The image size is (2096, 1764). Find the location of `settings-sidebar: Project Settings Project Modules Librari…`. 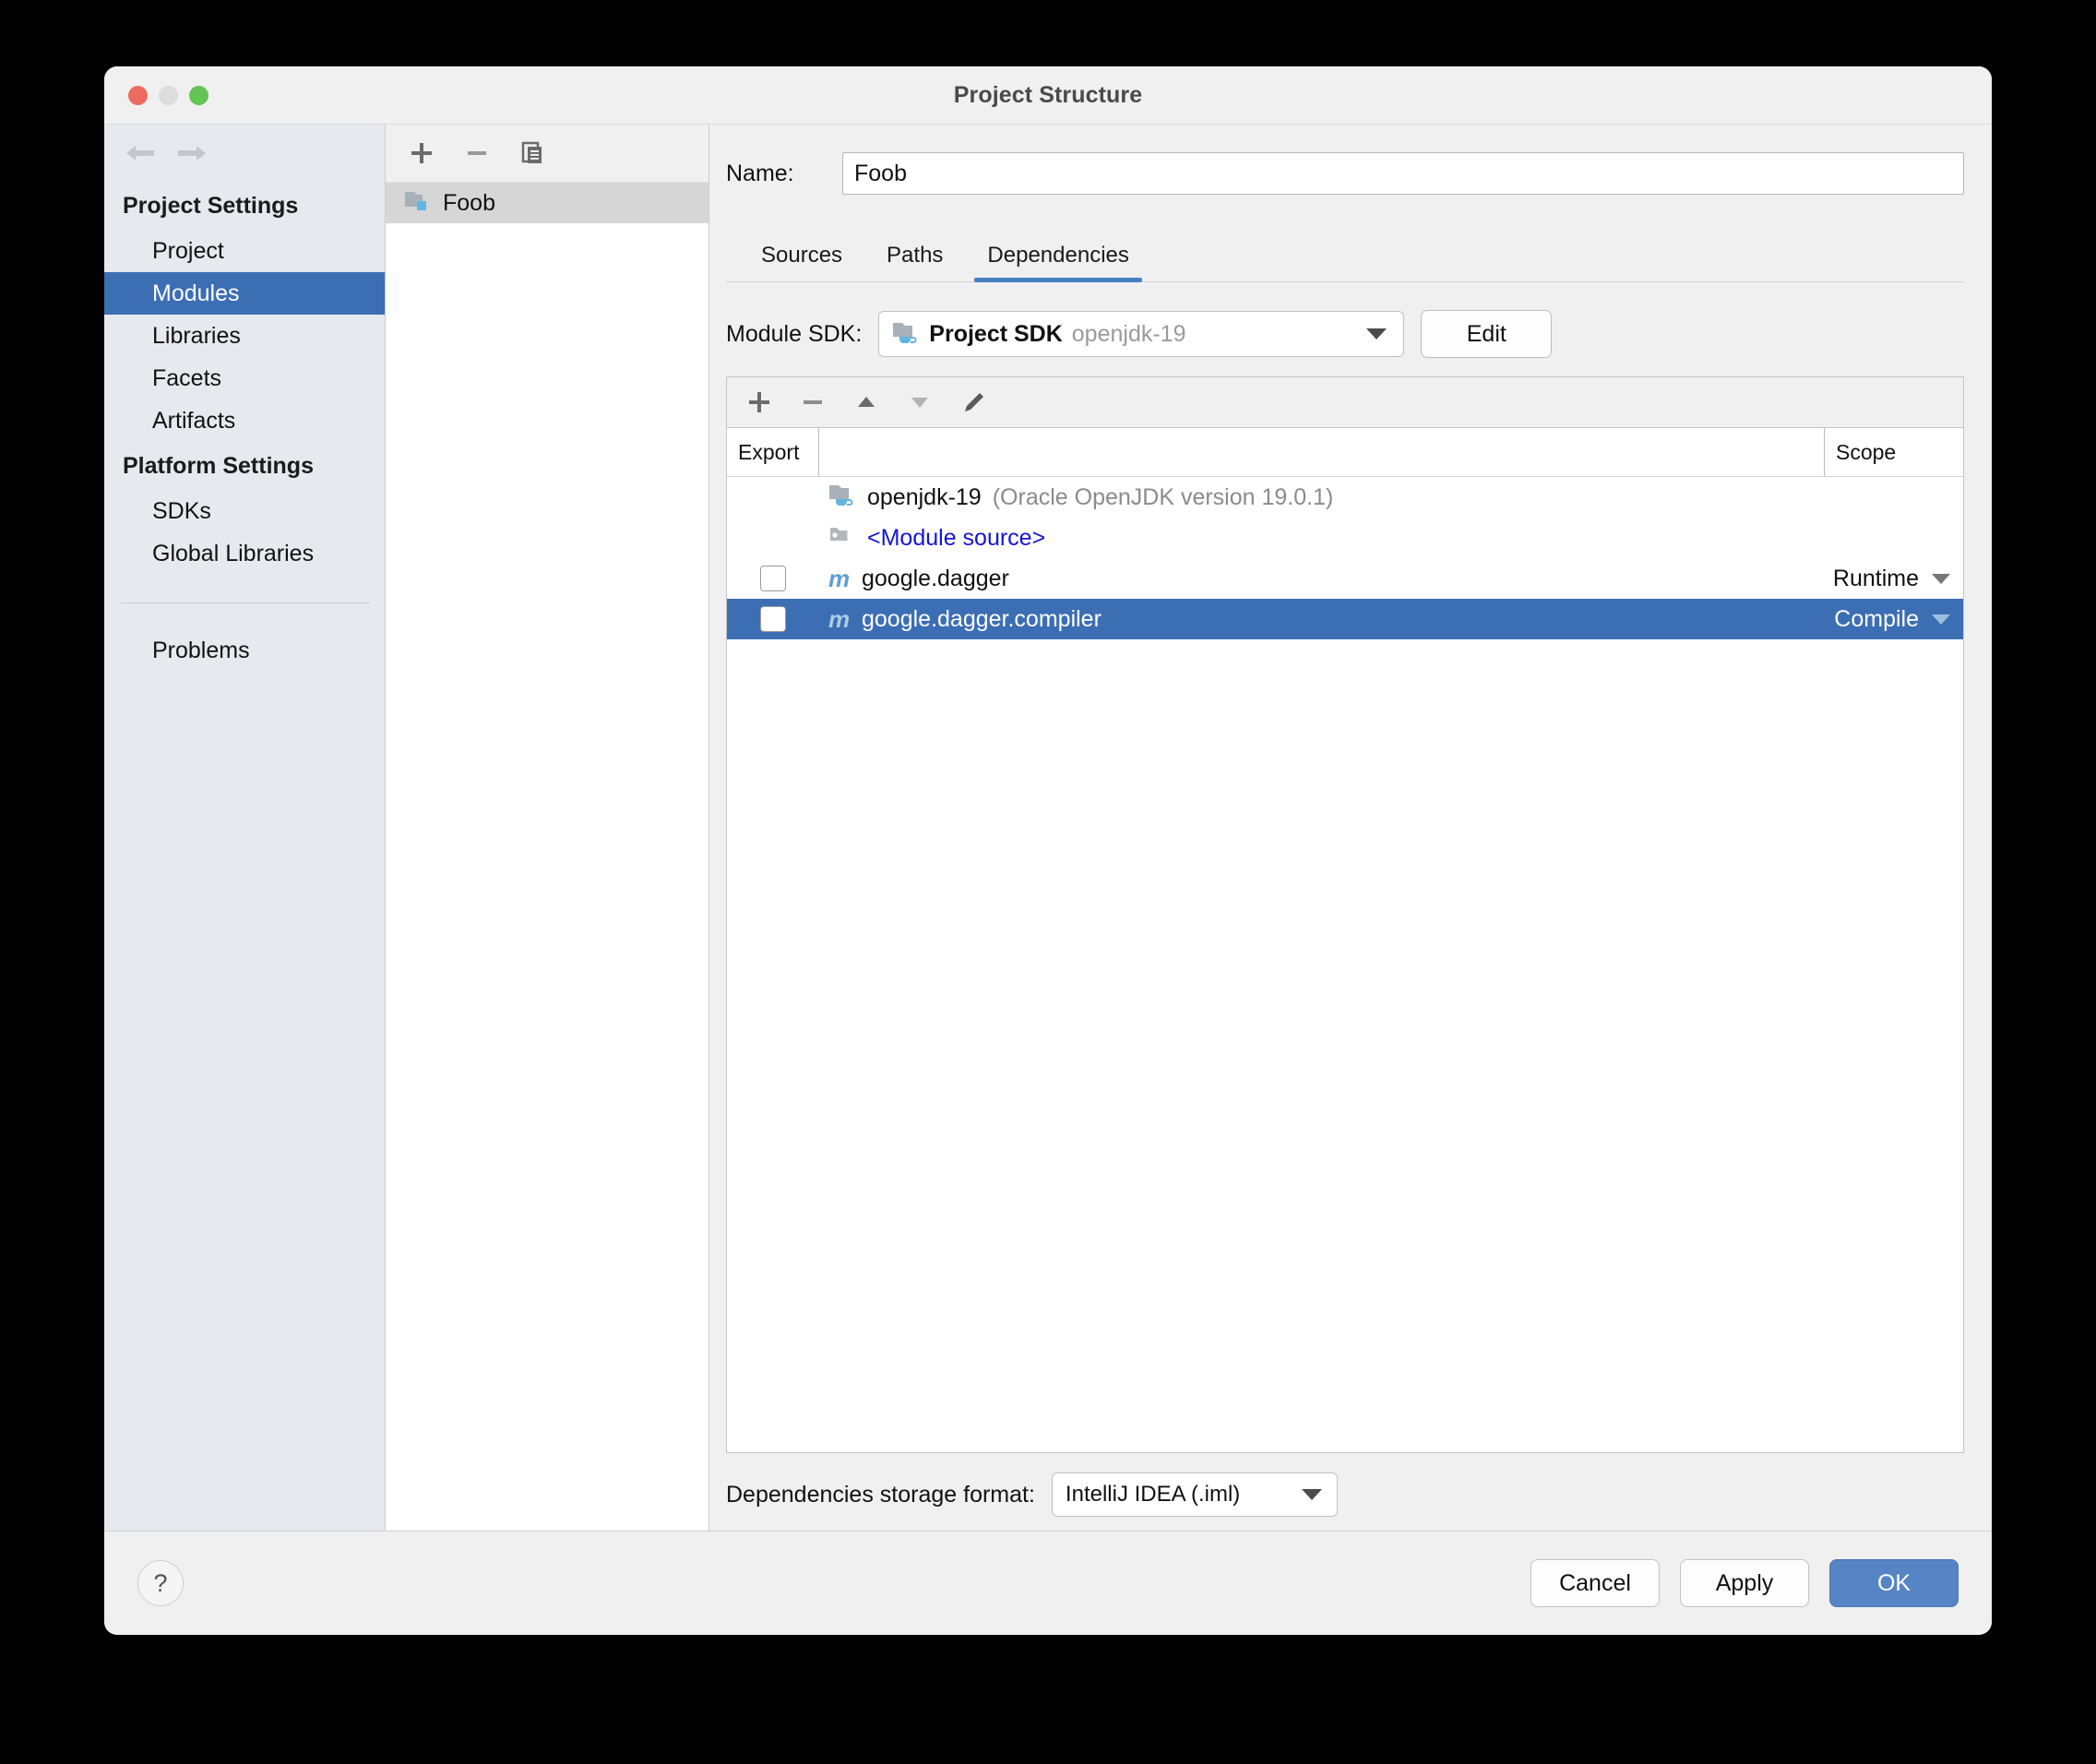

settings-sidebar: Project Settings Project Modules Librari… is located at coordinates (245, 828).